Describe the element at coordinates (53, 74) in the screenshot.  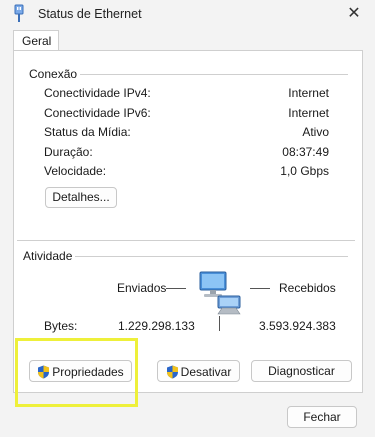
I see `connection-section-title: Conexão` at that location.